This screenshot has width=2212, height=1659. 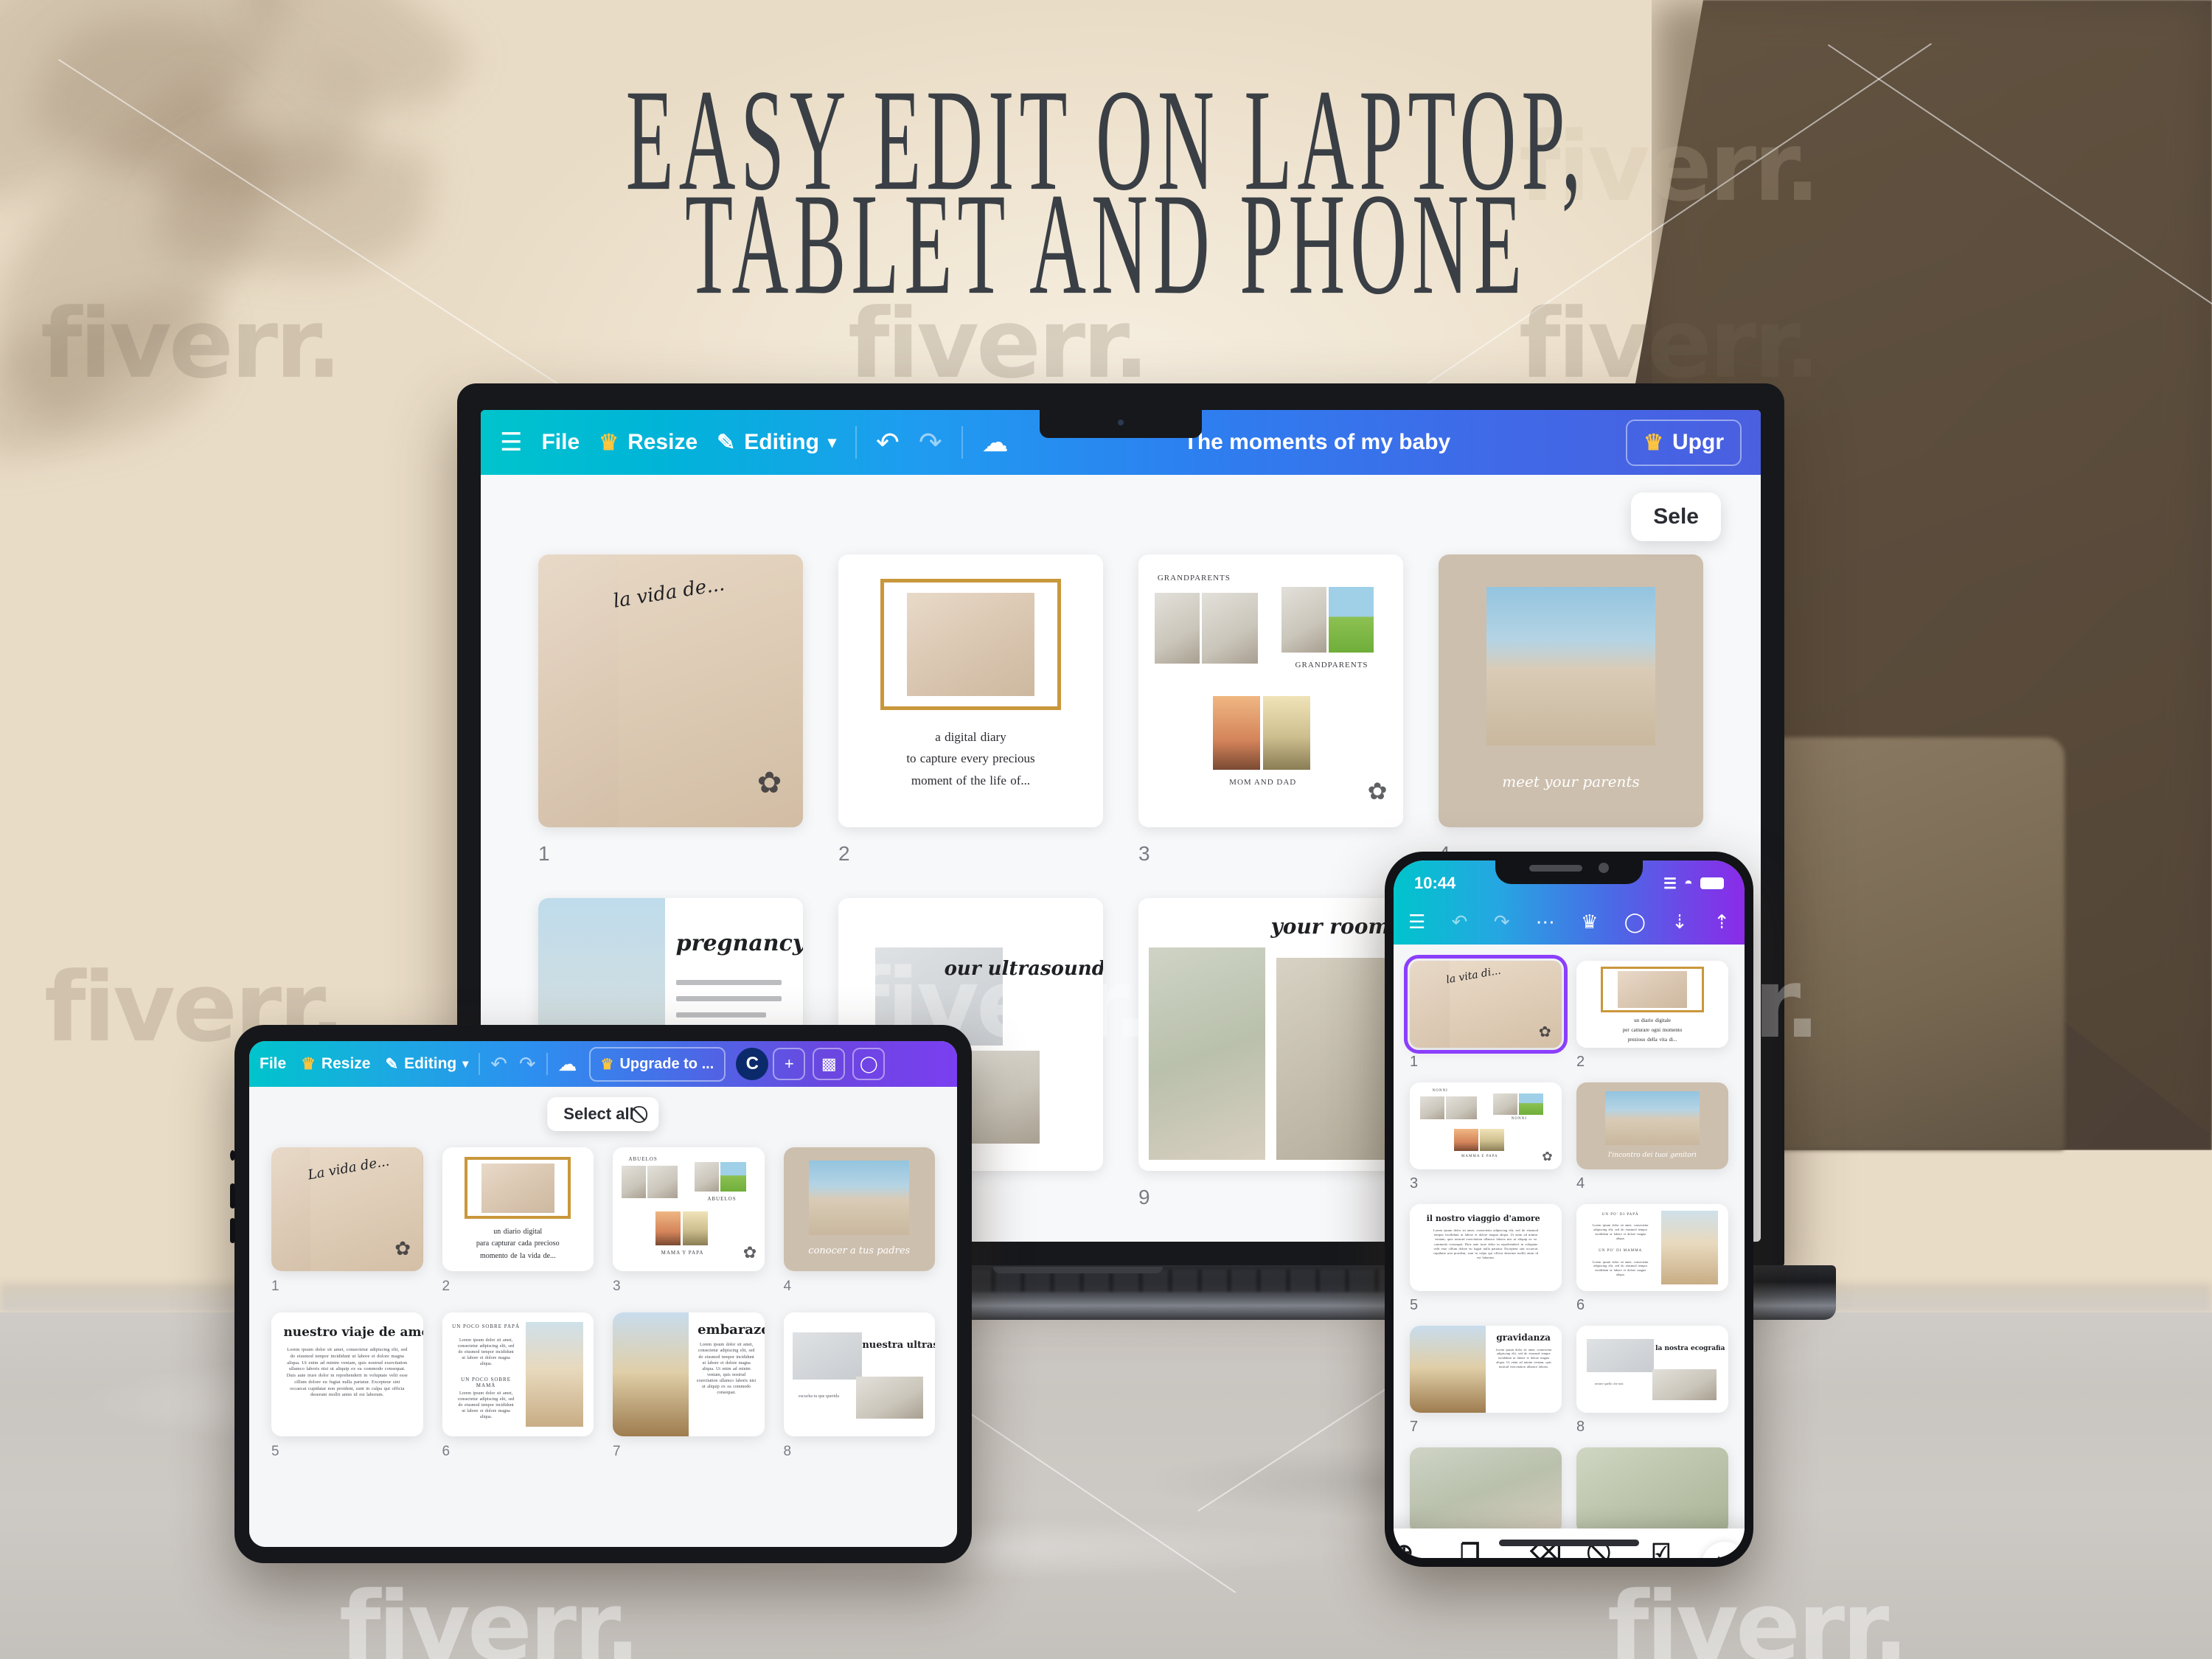 What do you see at coordinates (859, 1221) in the screenshot?
I see `page-thumbnail: conocer a tus padres 4` at bounding box center [859, 1221].